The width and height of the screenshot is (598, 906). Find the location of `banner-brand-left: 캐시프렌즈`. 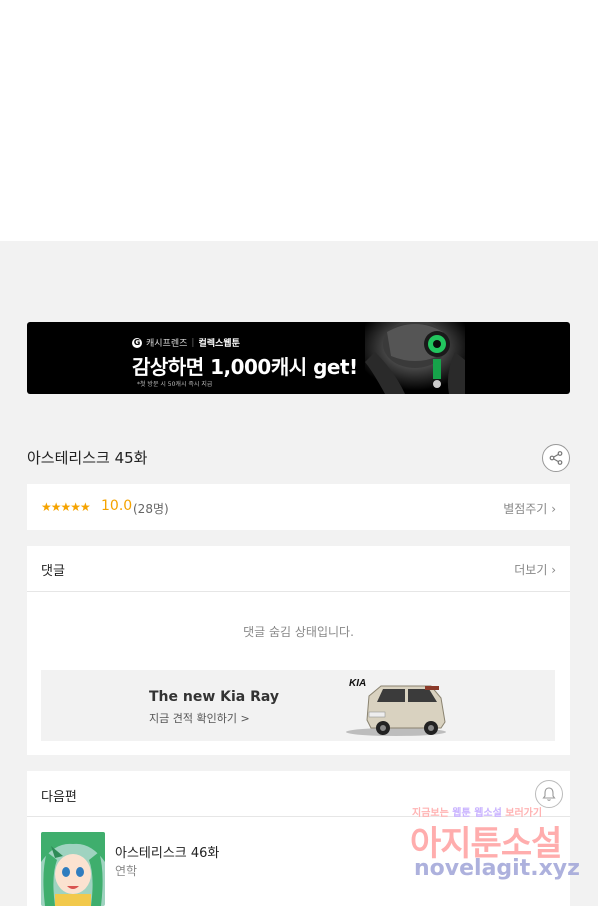

banner-brand-left: 캐시프렌즈 is located at coordinates (167, 344).